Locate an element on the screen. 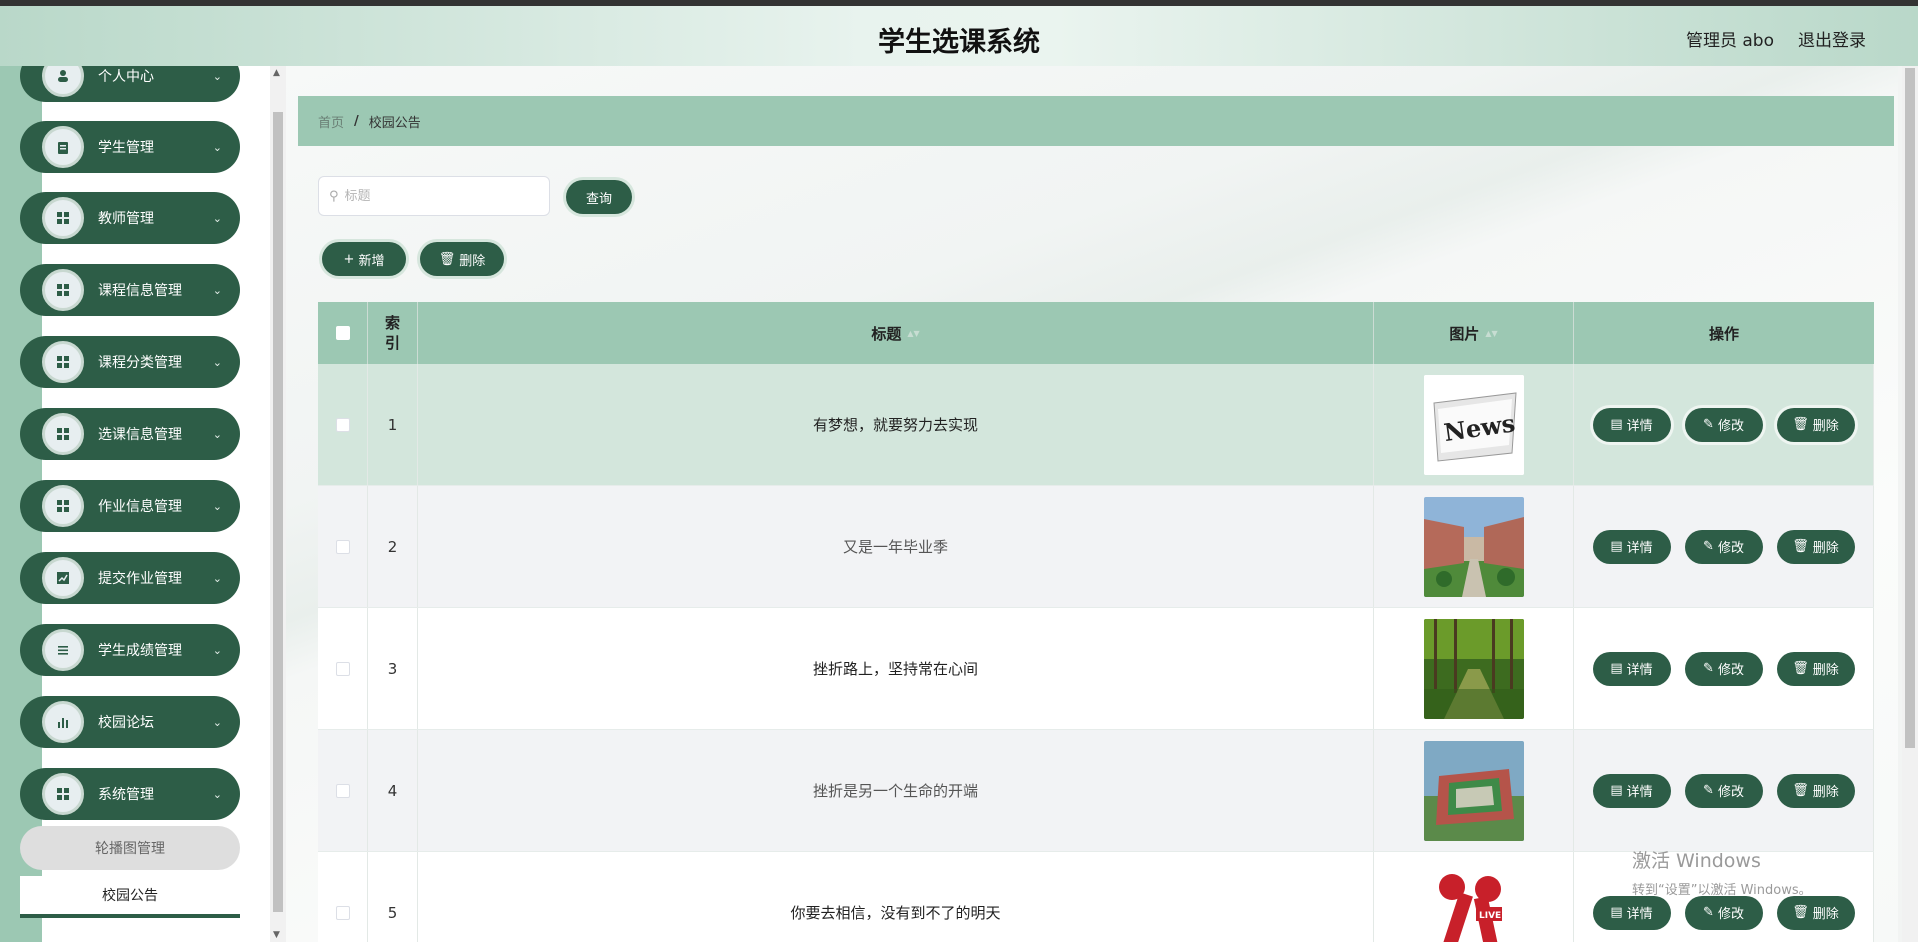  scroll-down-icon: ▼ is located at coordinates (276, 935).